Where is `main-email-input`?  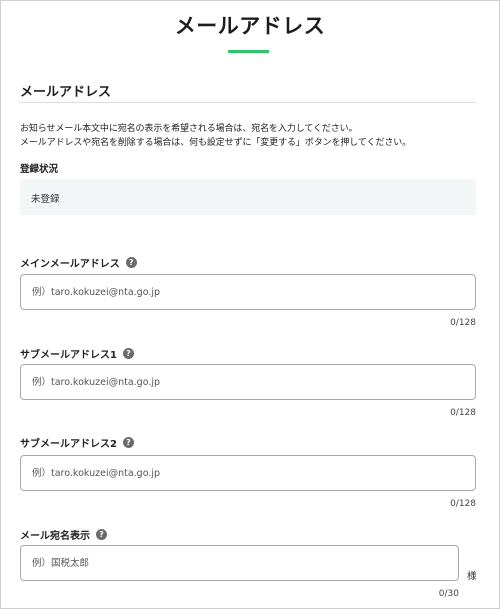 main-email-input is located at coordinates (248, 292).